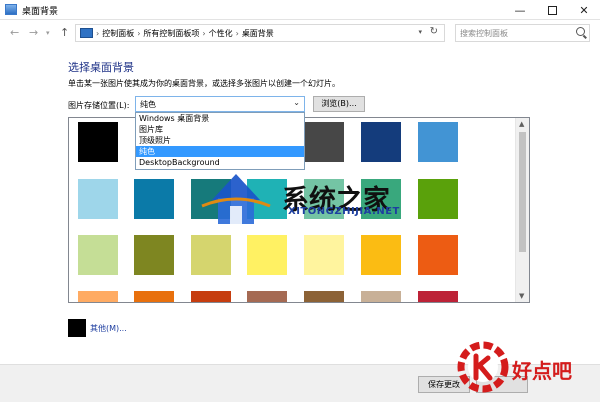 The image size is (600, 402). I want to click on recent-locations-chevron-icon: ▾, so click(48, 33).